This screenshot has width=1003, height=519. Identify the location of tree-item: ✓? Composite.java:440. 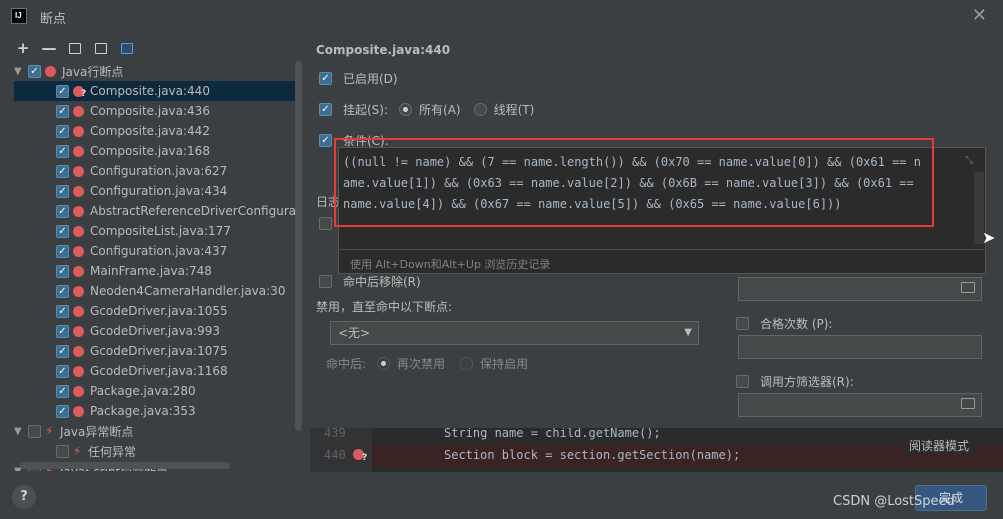
(155, 91).